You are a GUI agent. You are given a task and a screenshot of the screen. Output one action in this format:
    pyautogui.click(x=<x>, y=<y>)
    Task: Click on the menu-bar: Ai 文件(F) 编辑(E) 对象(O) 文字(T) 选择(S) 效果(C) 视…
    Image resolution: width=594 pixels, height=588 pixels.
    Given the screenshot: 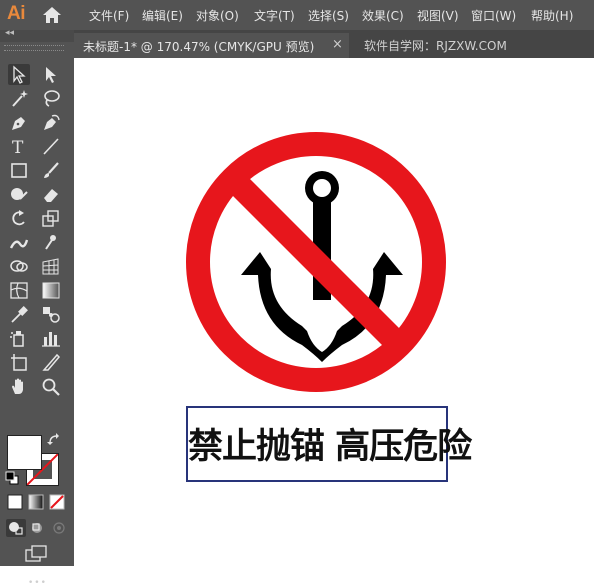 What is the action you would take?
    pyautogui.click(x=297, y=15)
    